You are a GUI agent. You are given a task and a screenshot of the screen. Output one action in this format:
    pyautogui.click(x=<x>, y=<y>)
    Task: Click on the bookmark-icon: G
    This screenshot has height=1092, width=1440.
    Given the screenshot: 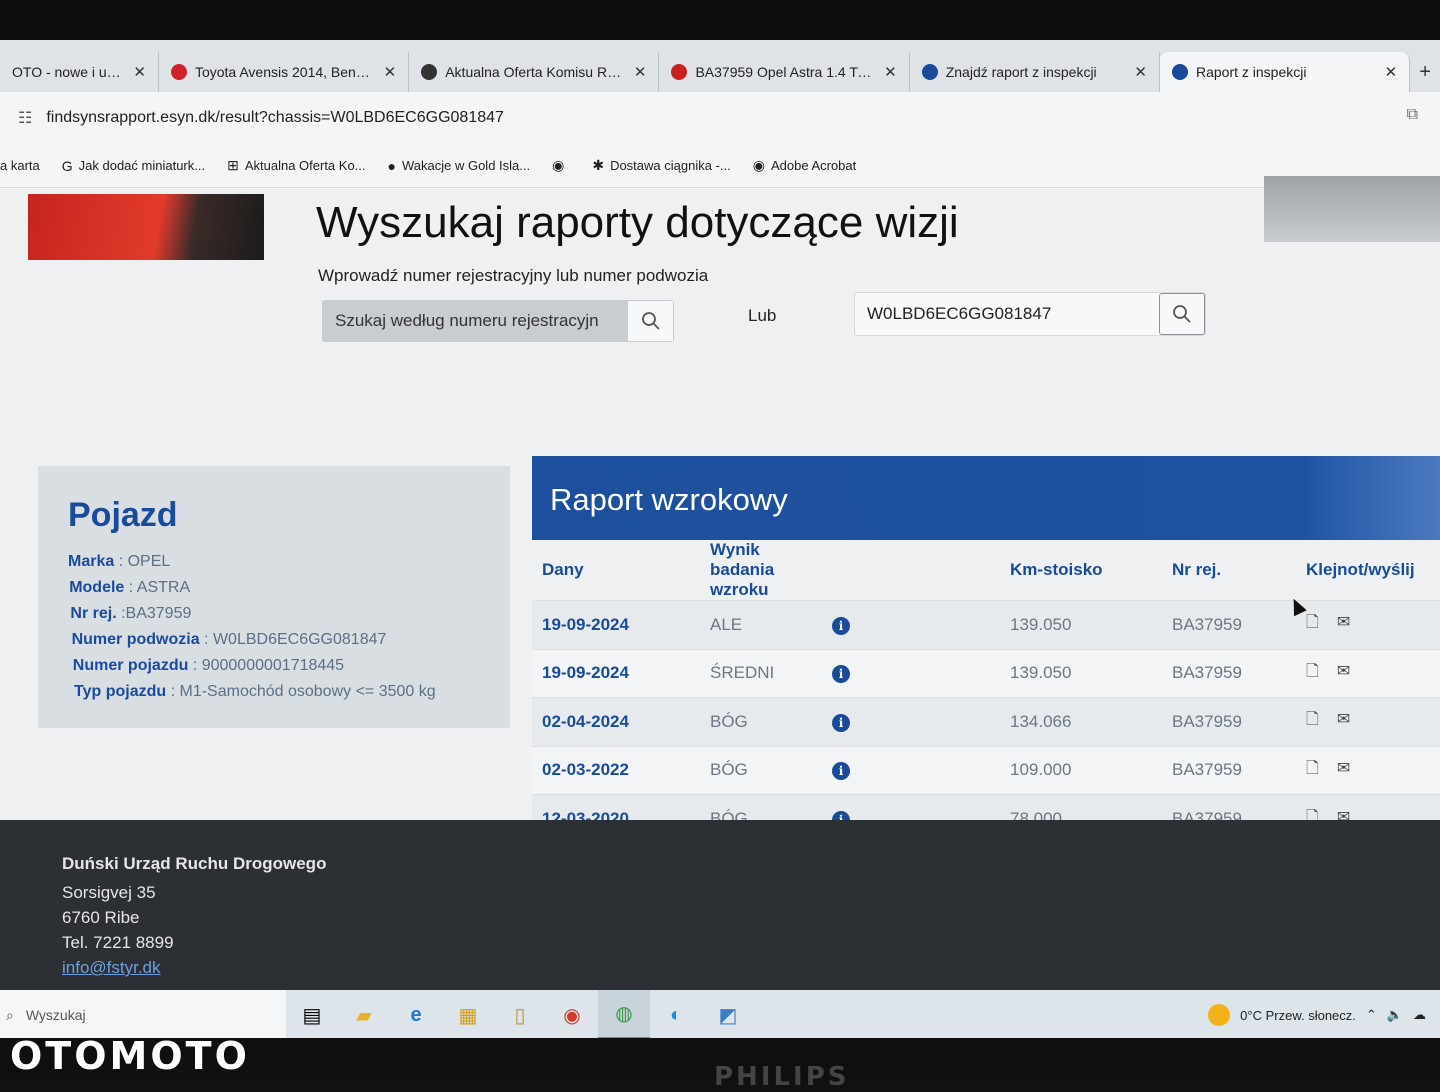 What is the action you would take?
    pyautogui.click(x=67, y=165)
    